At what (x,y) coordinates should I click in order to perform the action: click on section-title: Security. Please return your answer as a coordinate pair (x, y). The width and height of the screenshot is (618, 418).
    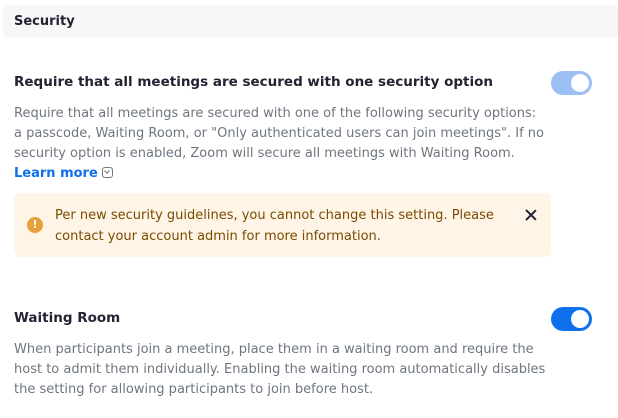
    Looking at the image, I should click on (44, 21).